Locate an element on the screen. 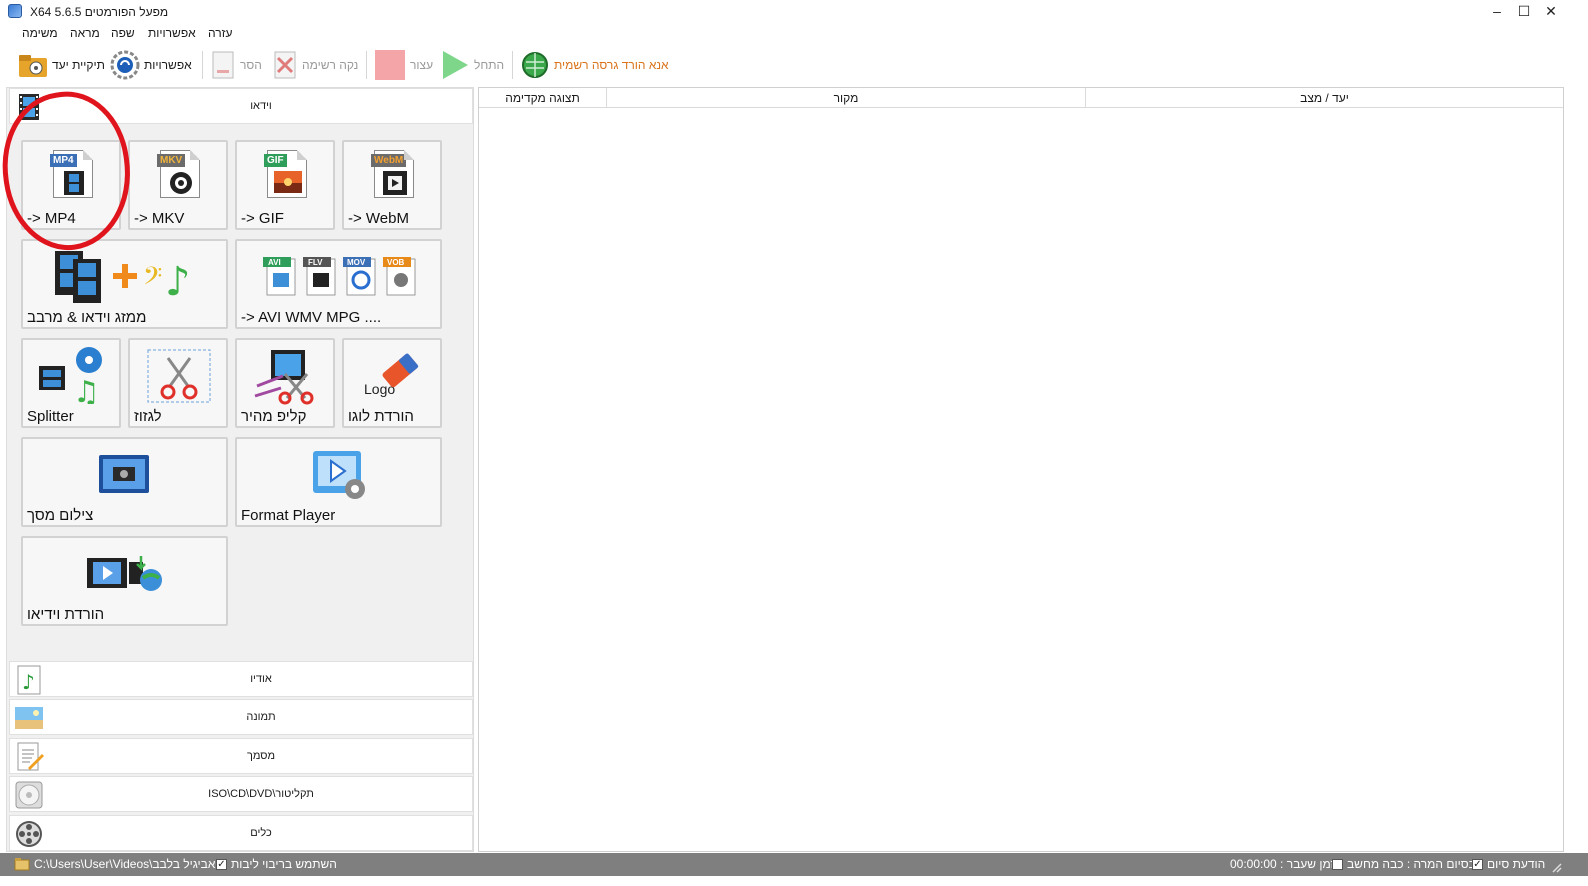 This screenshot has height=886, width=1588. shutdown-option: בסיום המרה : כבה מחשב is located at coordinates (1404, 864).